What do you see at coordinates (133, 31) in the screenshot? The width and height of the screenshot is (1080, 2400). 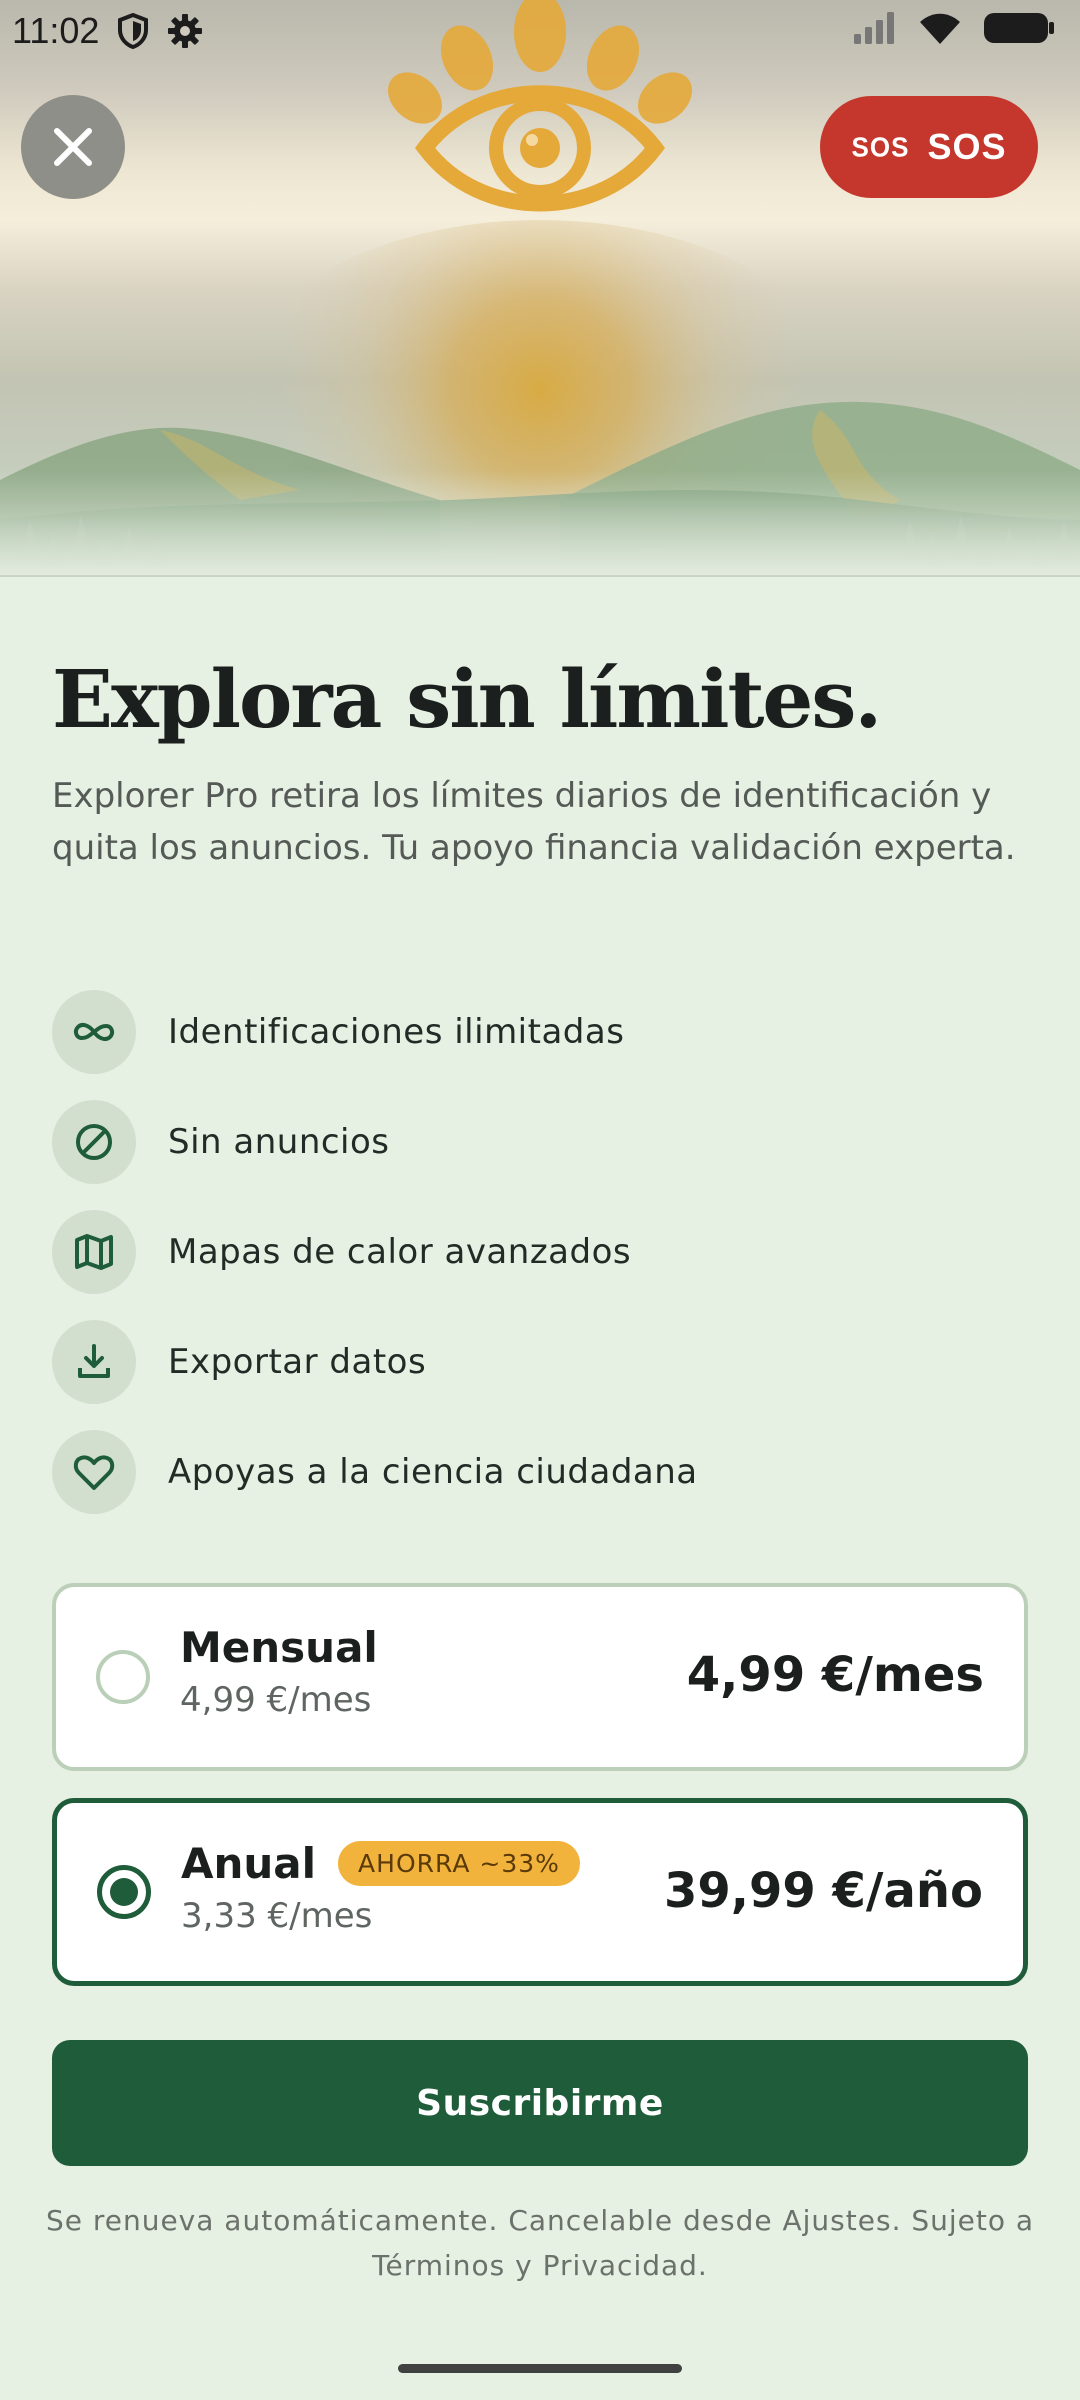 I see `shield-icon` at bounding box center [133, 31].